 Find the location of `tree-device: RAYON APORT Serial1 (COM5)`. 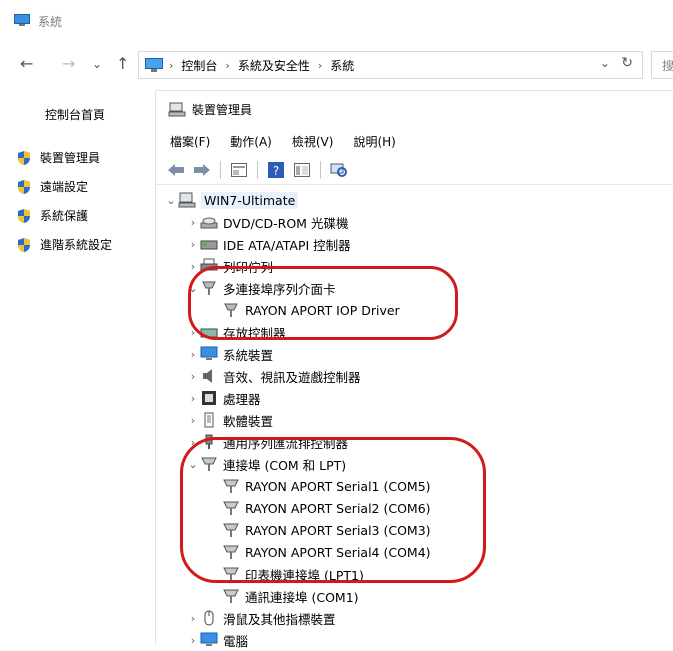

tree-device: RAYON APORT Serial1 (COM5) is located at coordinates (319, 486).